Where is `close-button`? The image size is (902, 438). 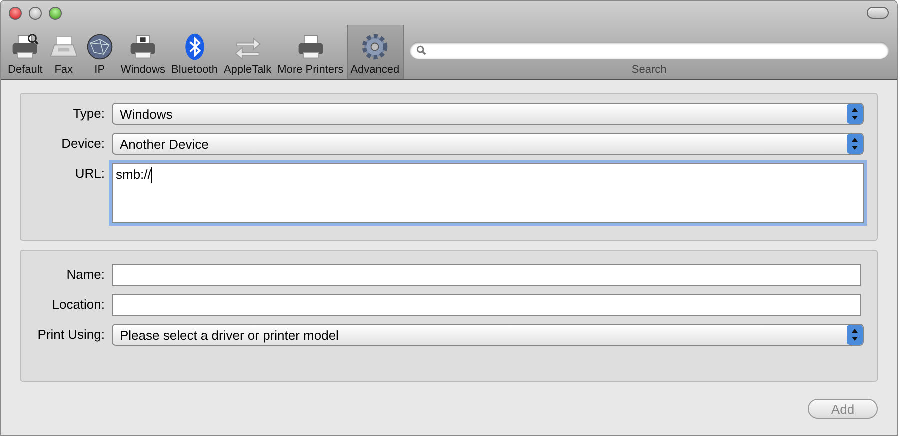
close-button is located at coordinates (15, 13).